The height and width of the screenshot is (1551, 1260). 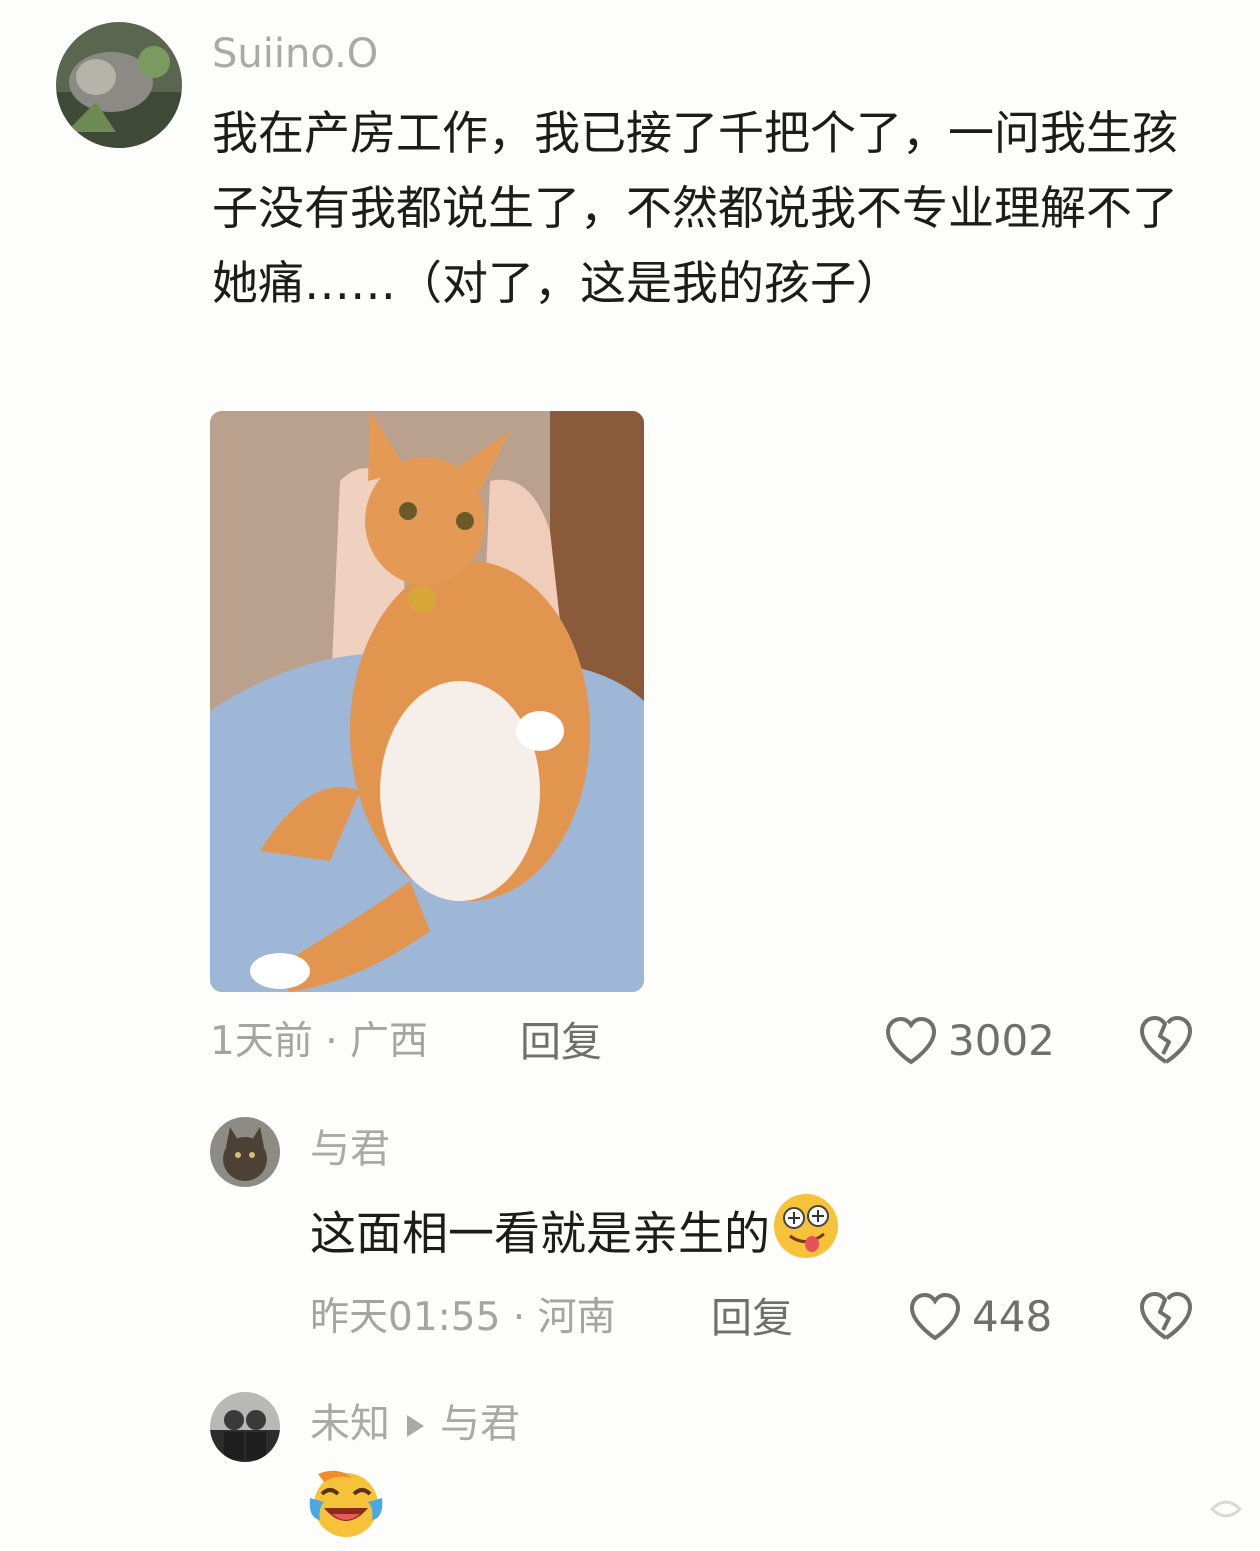 I want to click on like-button: 3002, so click(x=969, y=1041).